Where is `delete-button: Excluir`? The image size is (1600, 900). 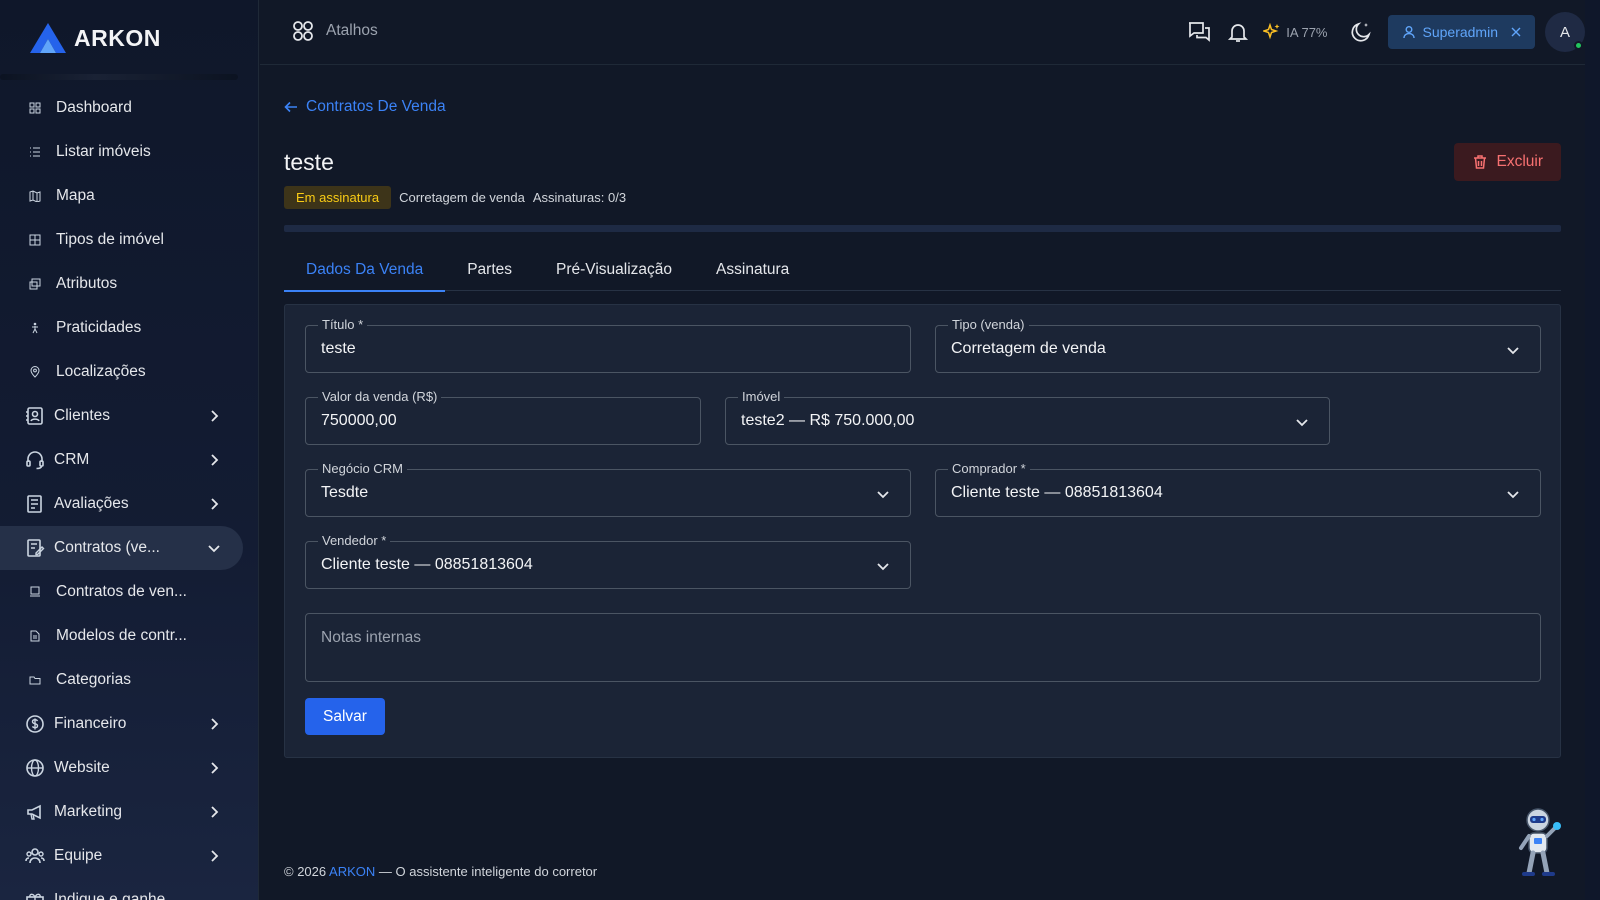
delete-button: Excluir is located at coordinates (1507, 162).